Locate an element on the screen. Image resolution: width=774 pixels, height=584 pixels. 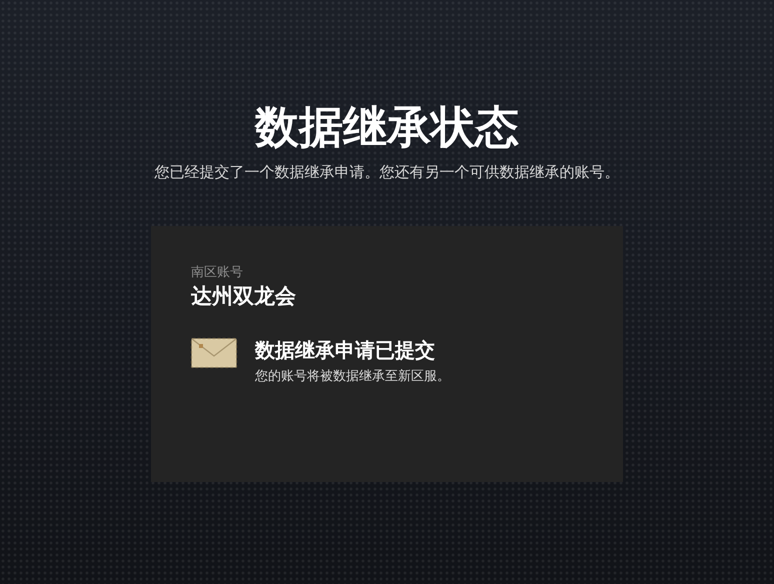
page-subtitle: 您已经提交了一个数据继承申请。您还有另一个可供数据继承的账号。 is located at coordinates (387, 172).